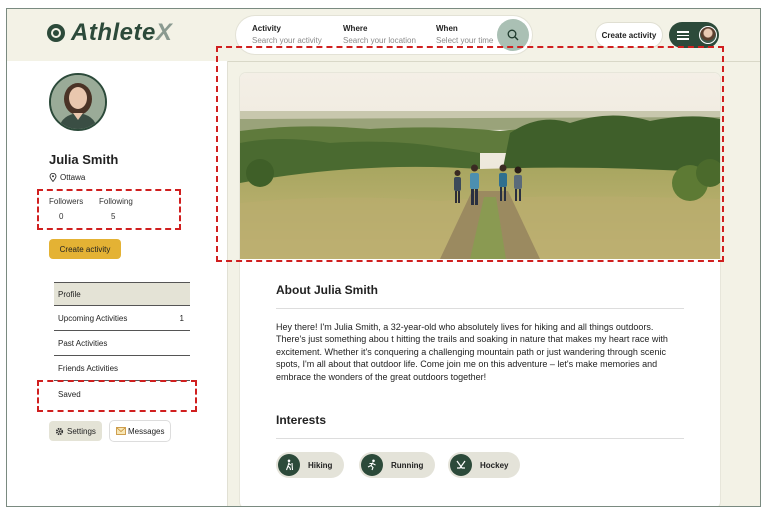 The image size is (768, 515). I want to click on nav-item-upcoming-activities: Upcoming Activities 1, so click(122, 319).